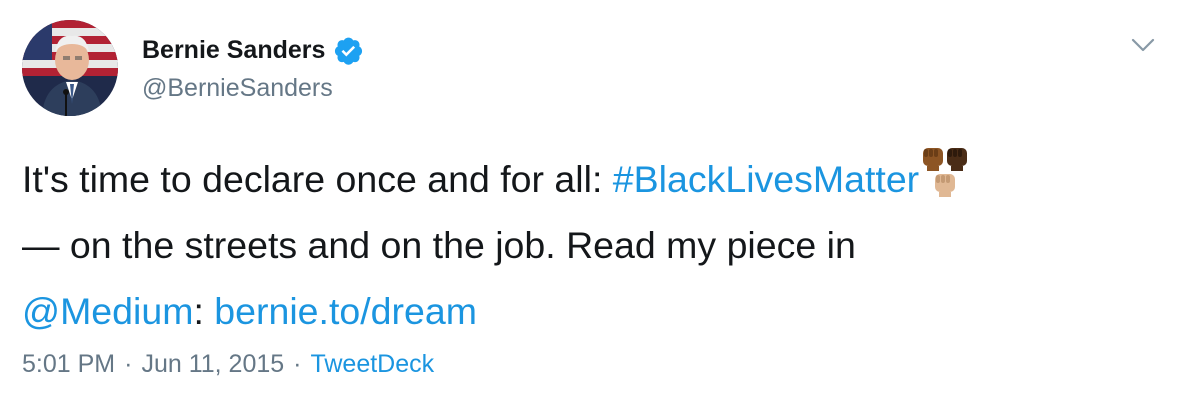 The width and height of the screenshot is (1184, 410). I want to click on tweet-time: 5:01 PM, so click(68, 364).